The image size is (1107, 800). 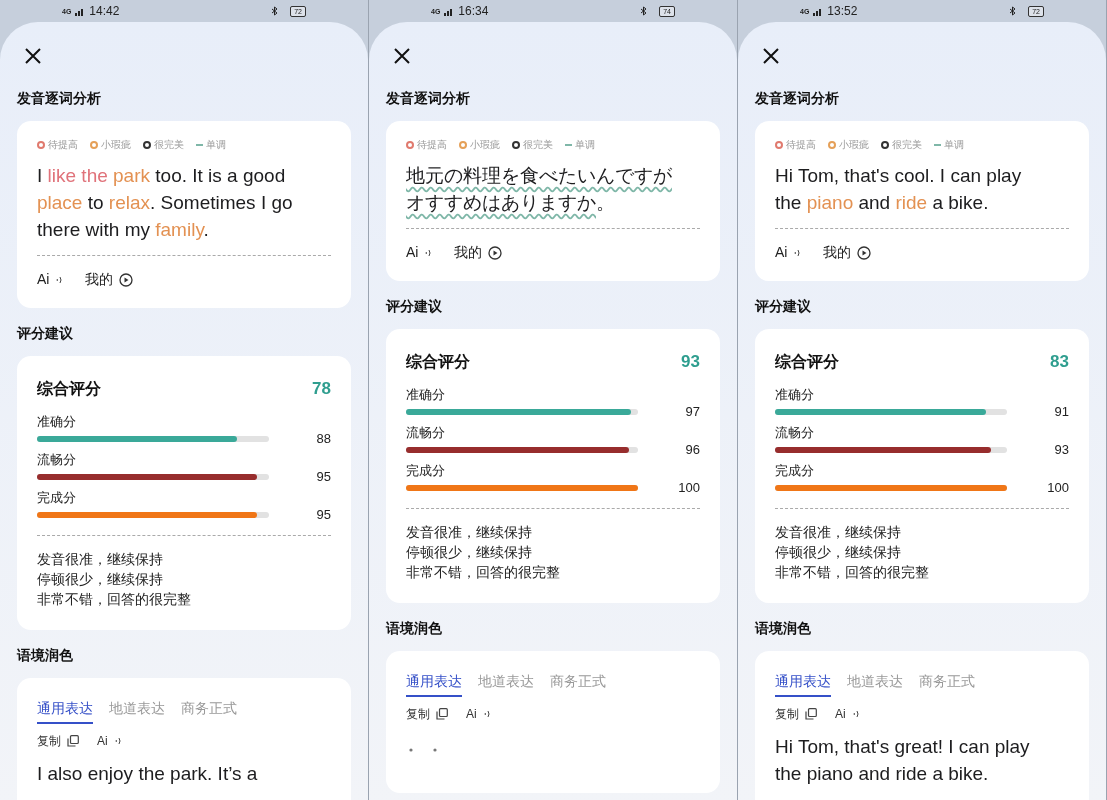 I want to click on metric-score: 91, so click(x=1061, y=412).